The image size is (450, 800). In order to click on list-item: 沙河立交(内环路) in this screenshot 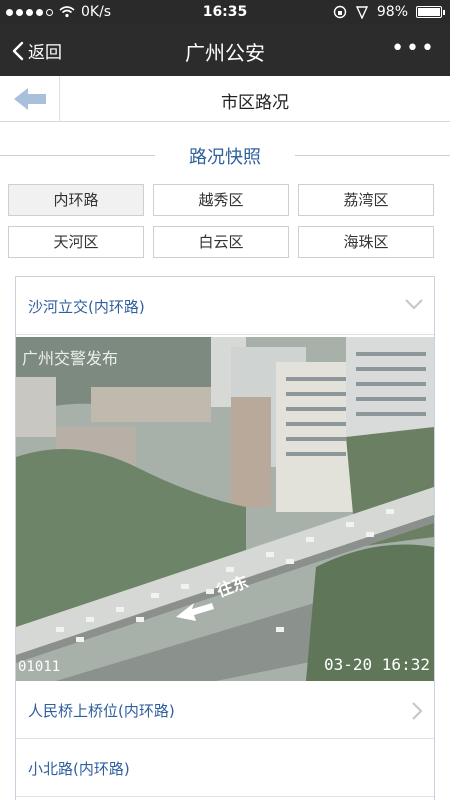, I will do `click(225, 306)`.